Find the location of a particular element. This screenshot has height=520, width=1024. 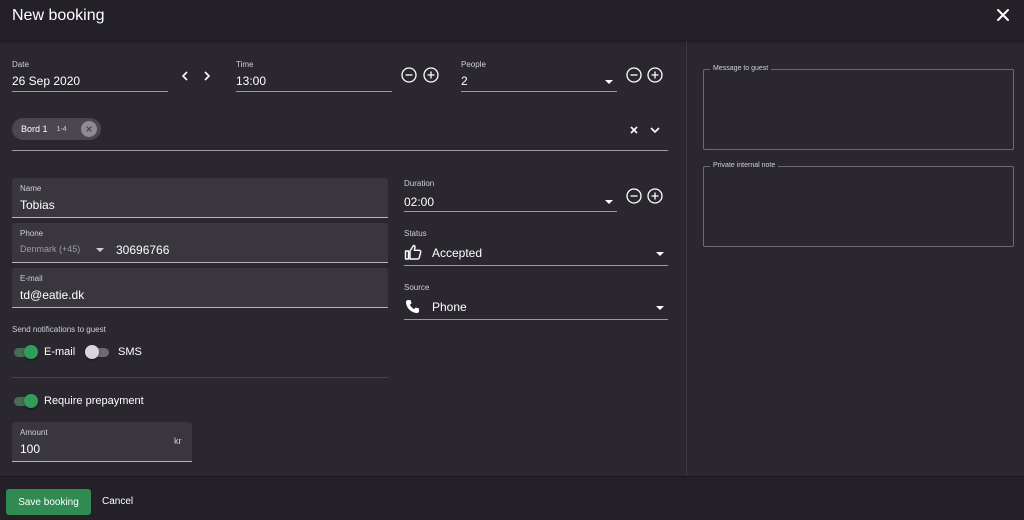

save-booking-button: Save booking is located at coordinates (48, 502).